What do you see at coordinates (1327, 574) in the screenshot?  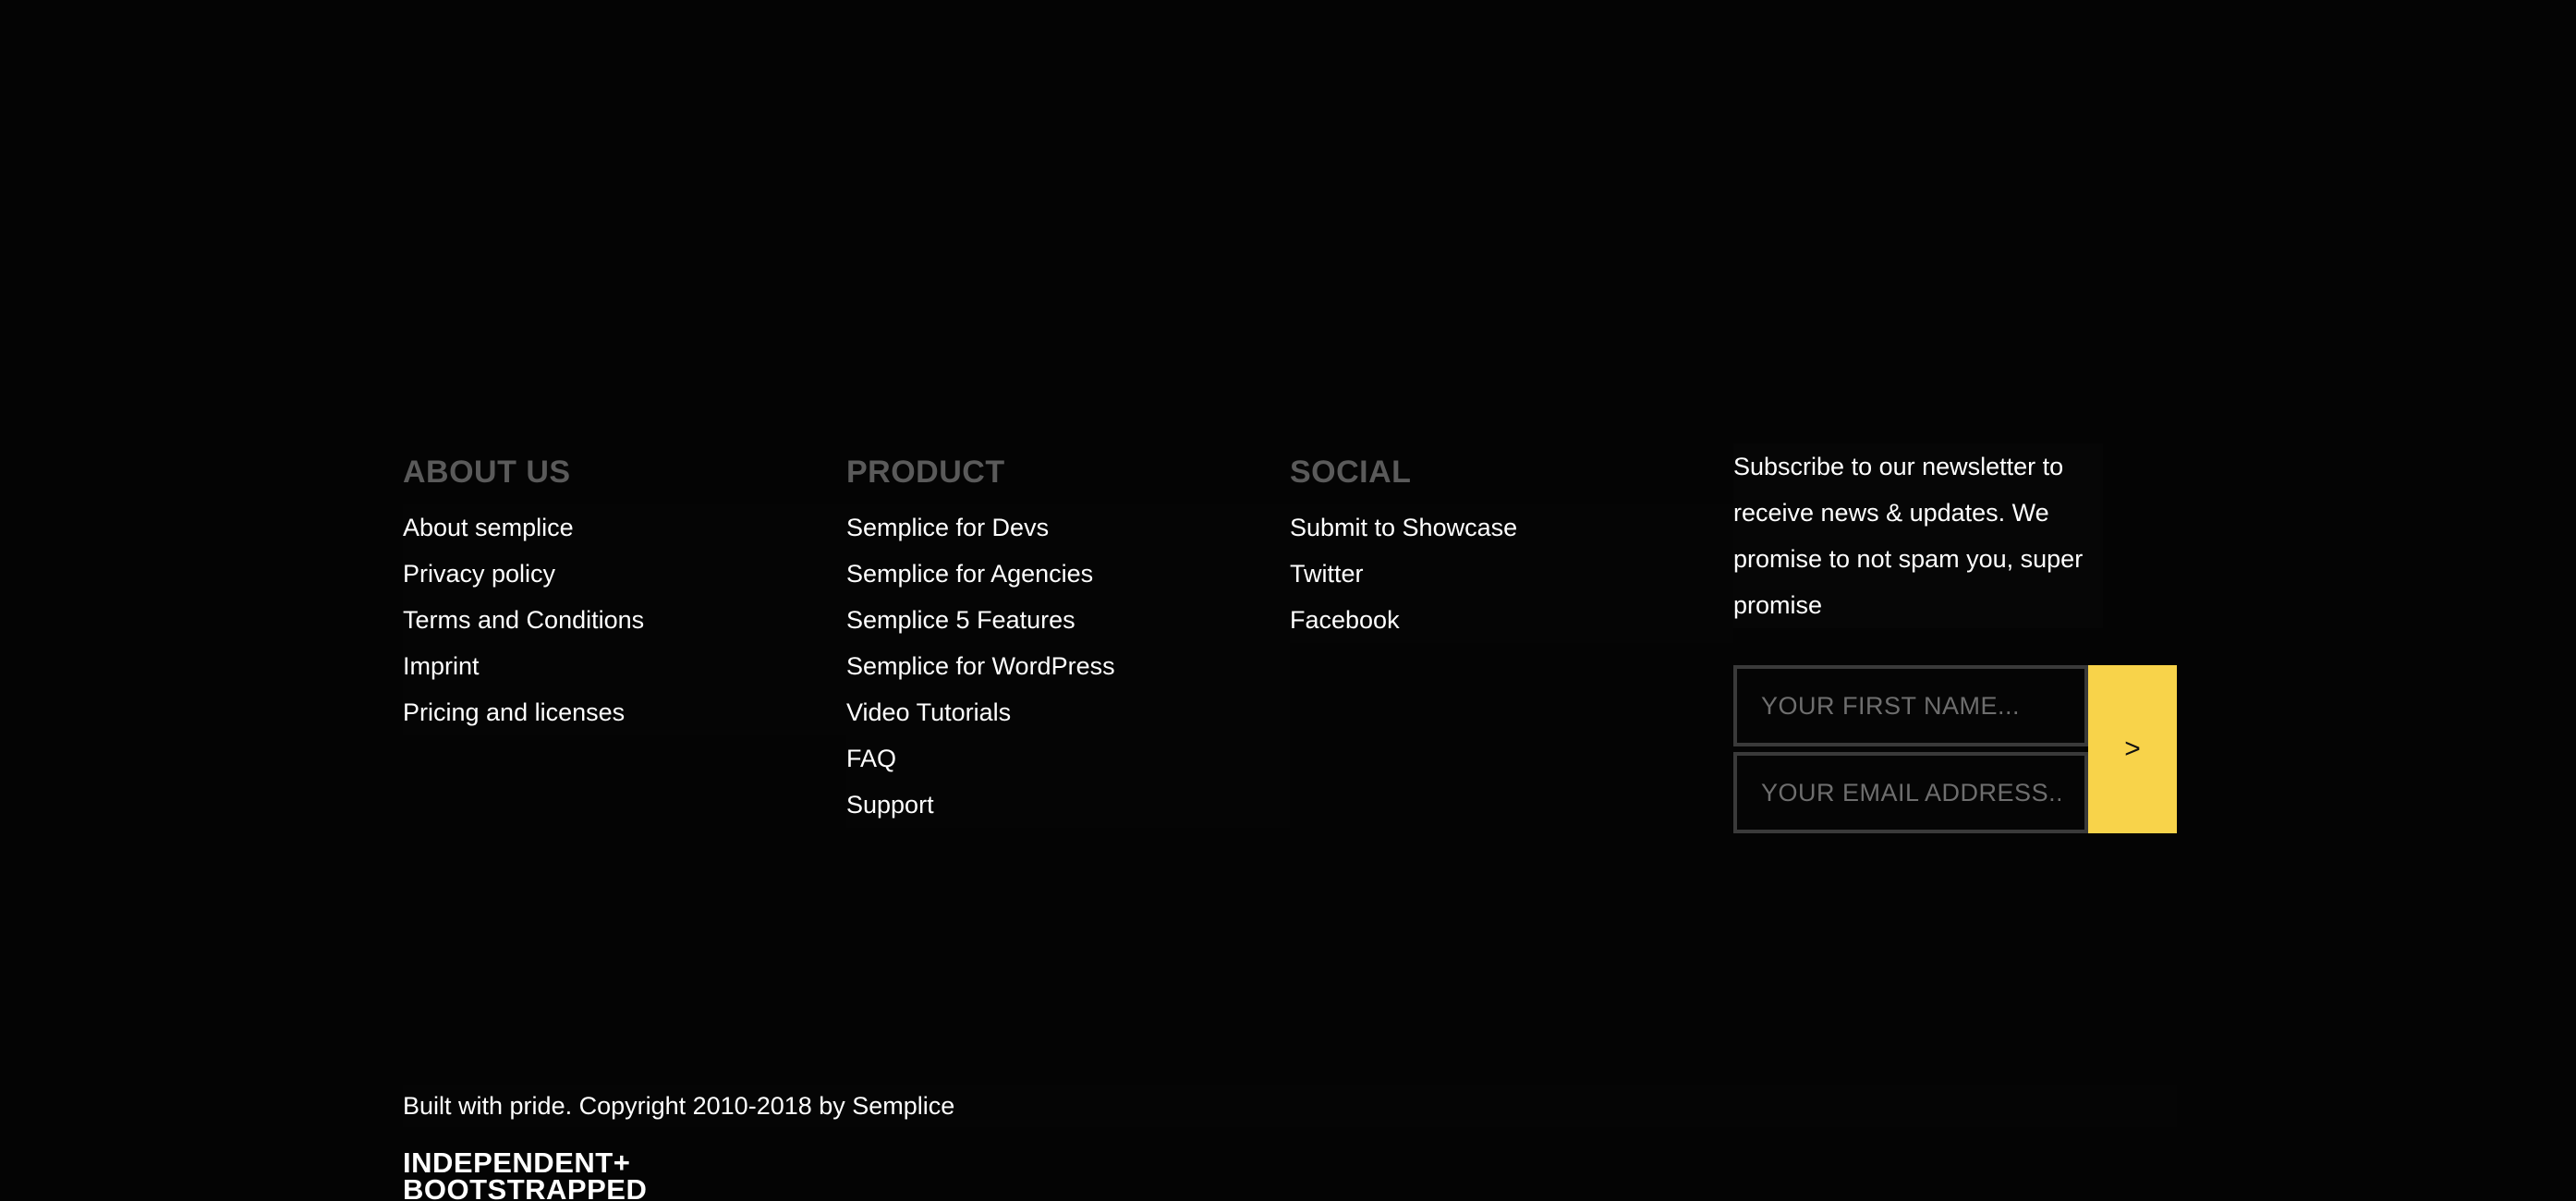 I see `twitter-link: Twitter` at bounding box center [1327, 574].